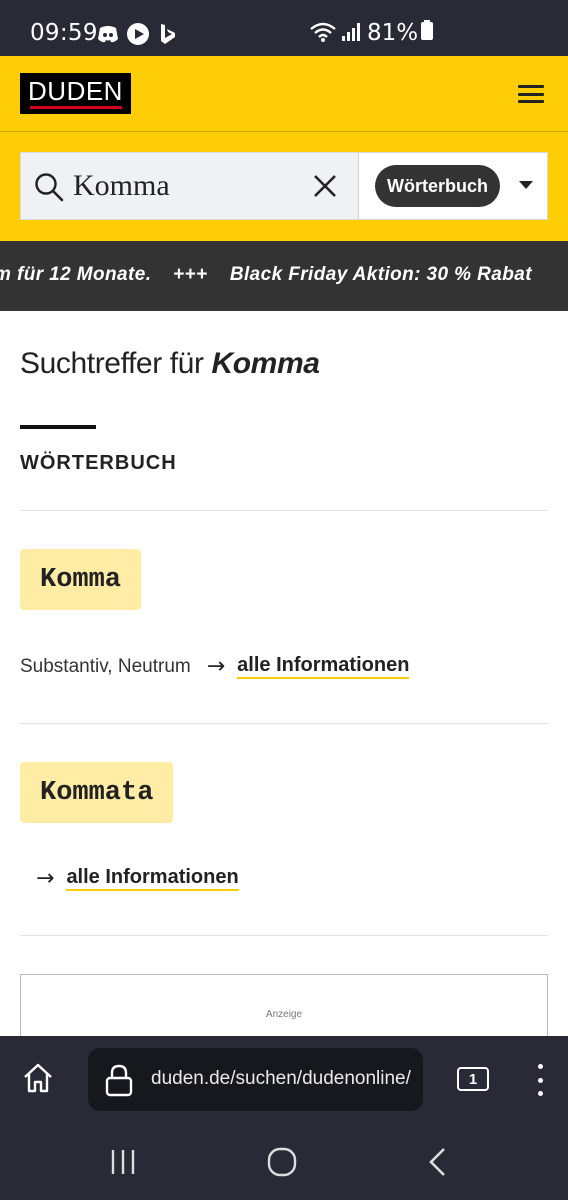 This screenshot has width=568, height=1200. I want to click on search-input: Komma, so click(190, 186).